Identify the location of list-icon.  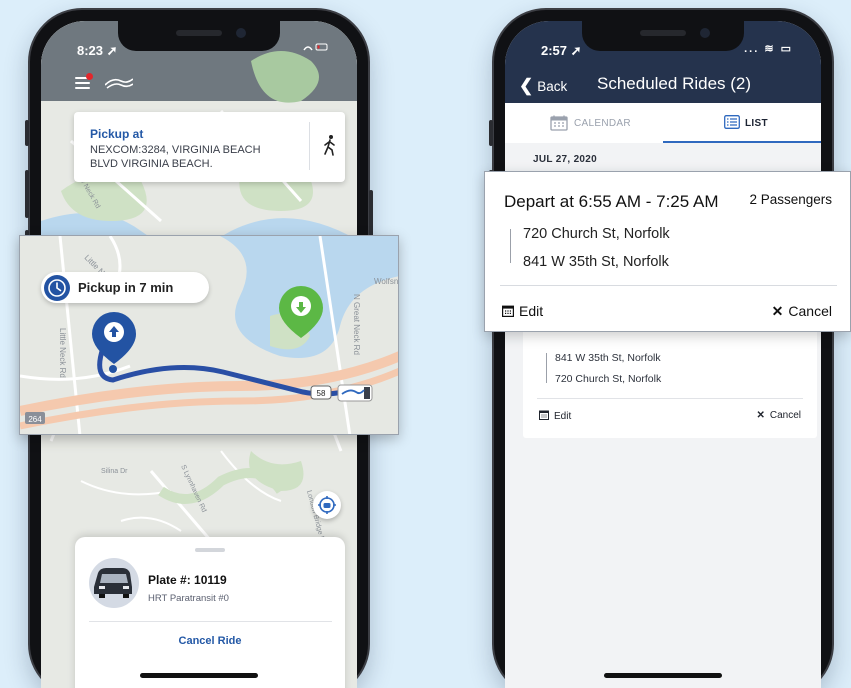
(732, 122).